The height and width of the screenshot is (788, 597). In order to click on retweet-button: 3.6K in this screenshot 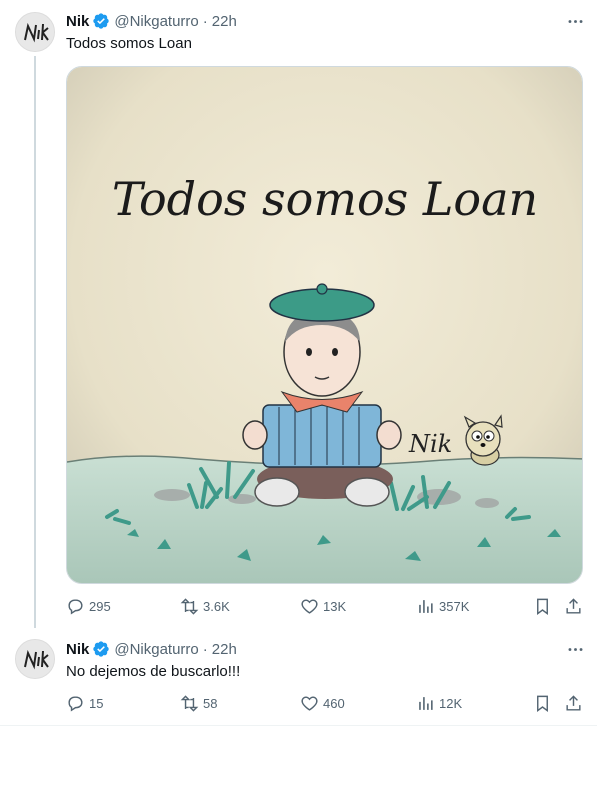, I will do `click(205, 606)`.